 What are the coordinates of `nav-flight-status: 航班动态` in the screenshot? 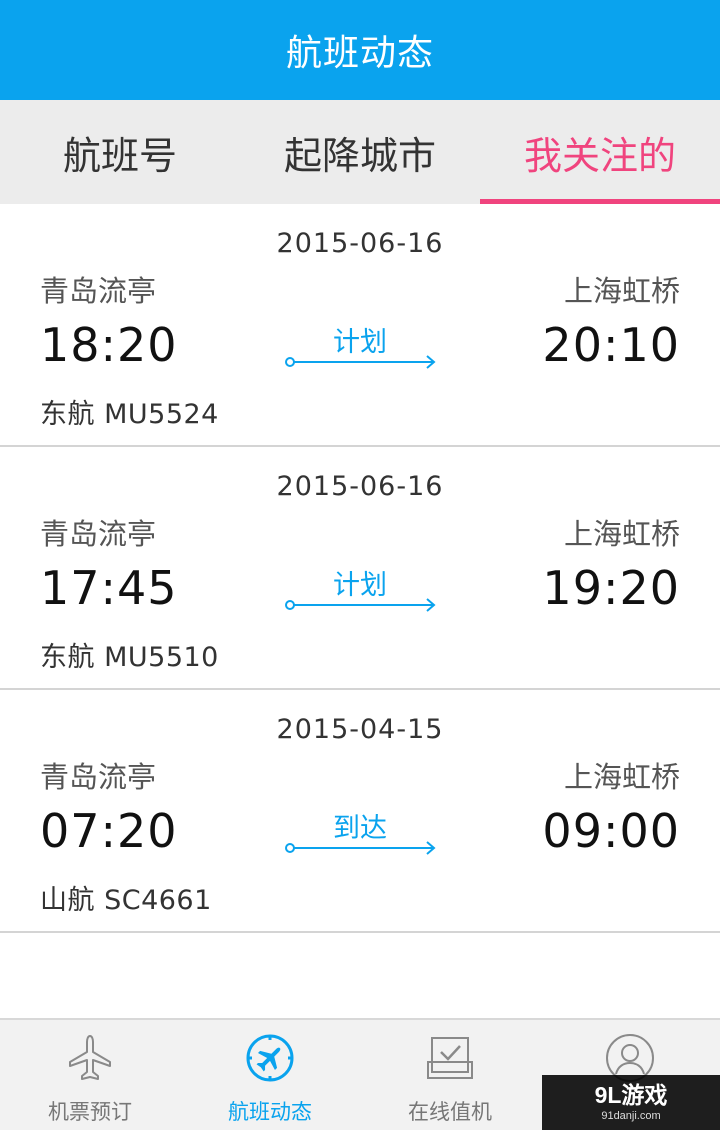 It's located at (270, 1075).